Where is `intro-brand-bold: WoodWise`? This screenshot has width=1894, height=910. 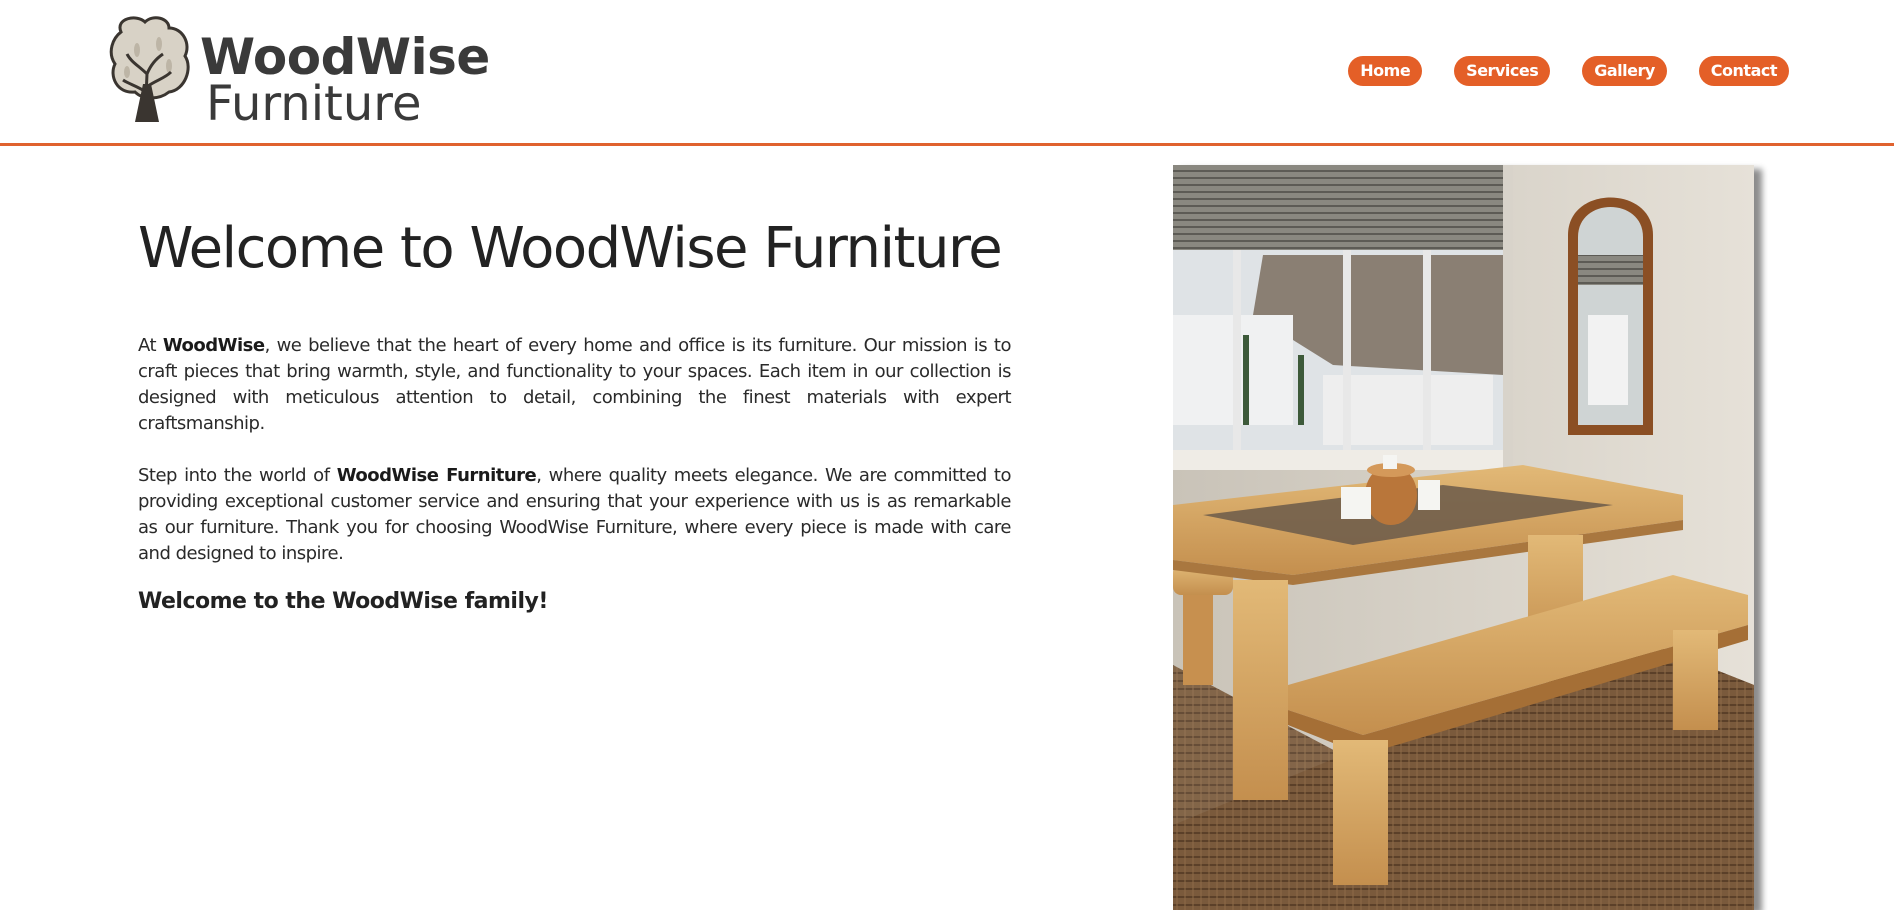 intro-brand-bold: WoodWise is located at coordinates (213, 345).